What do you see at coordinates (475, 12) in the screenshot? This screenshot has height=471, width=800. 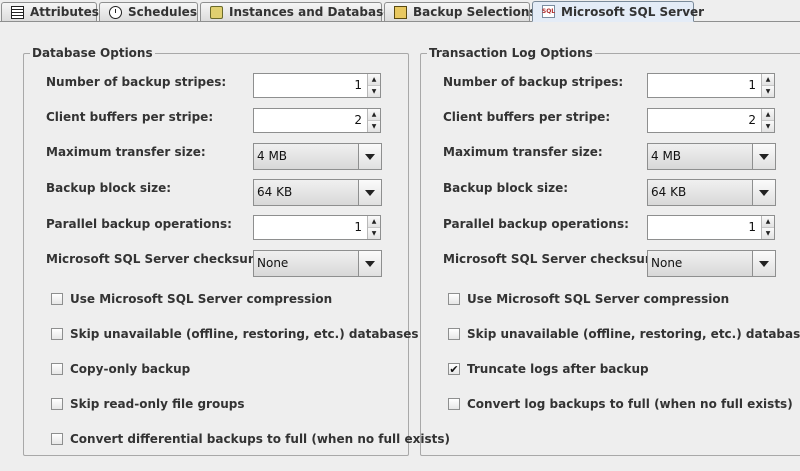 I see `tab-label: Backup Selections` at bounding box center [475, 12].